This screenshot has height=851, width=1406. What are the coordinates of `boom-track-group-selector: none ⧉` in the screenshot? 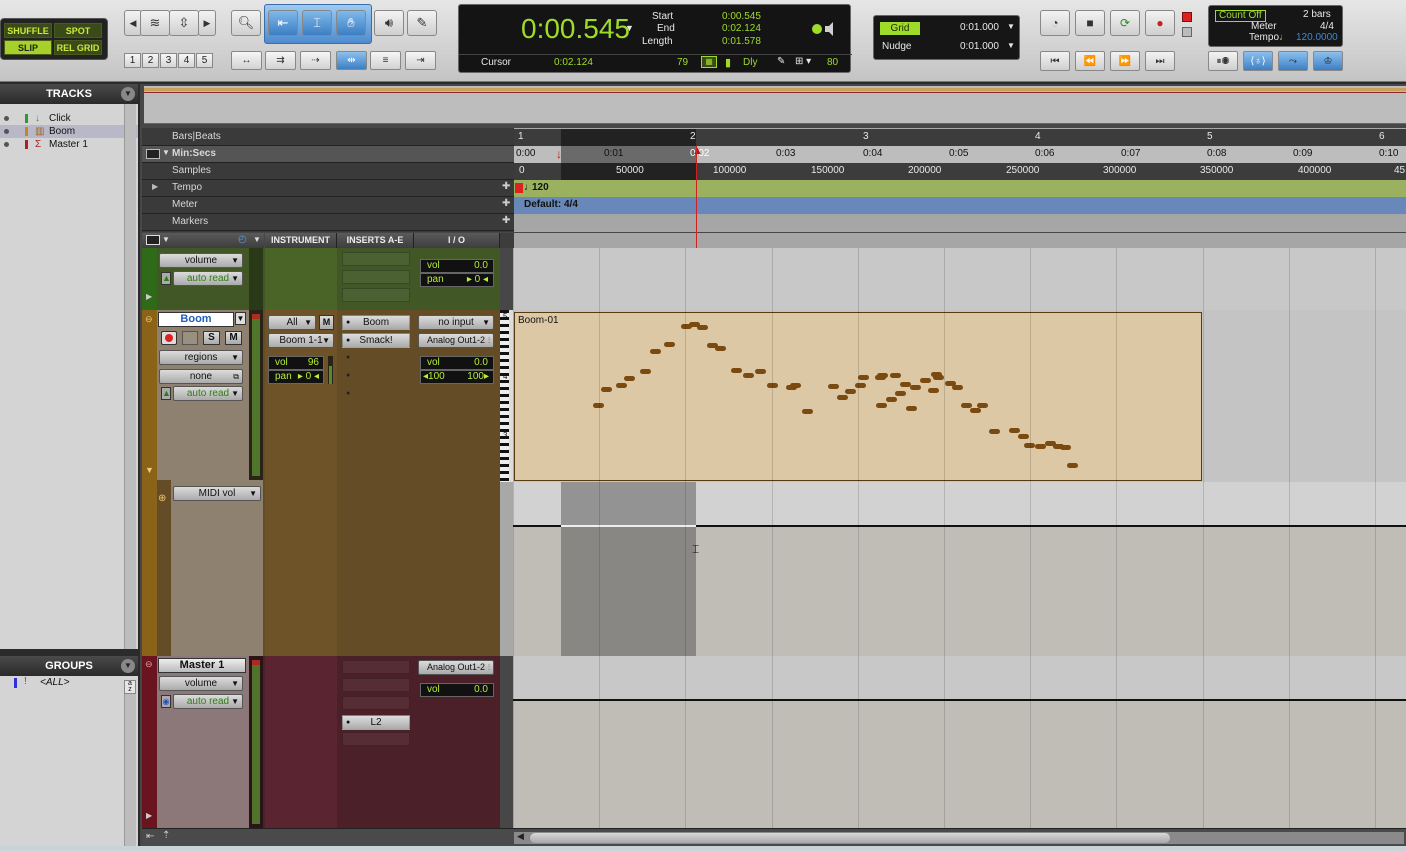 It's located at (201, 376).